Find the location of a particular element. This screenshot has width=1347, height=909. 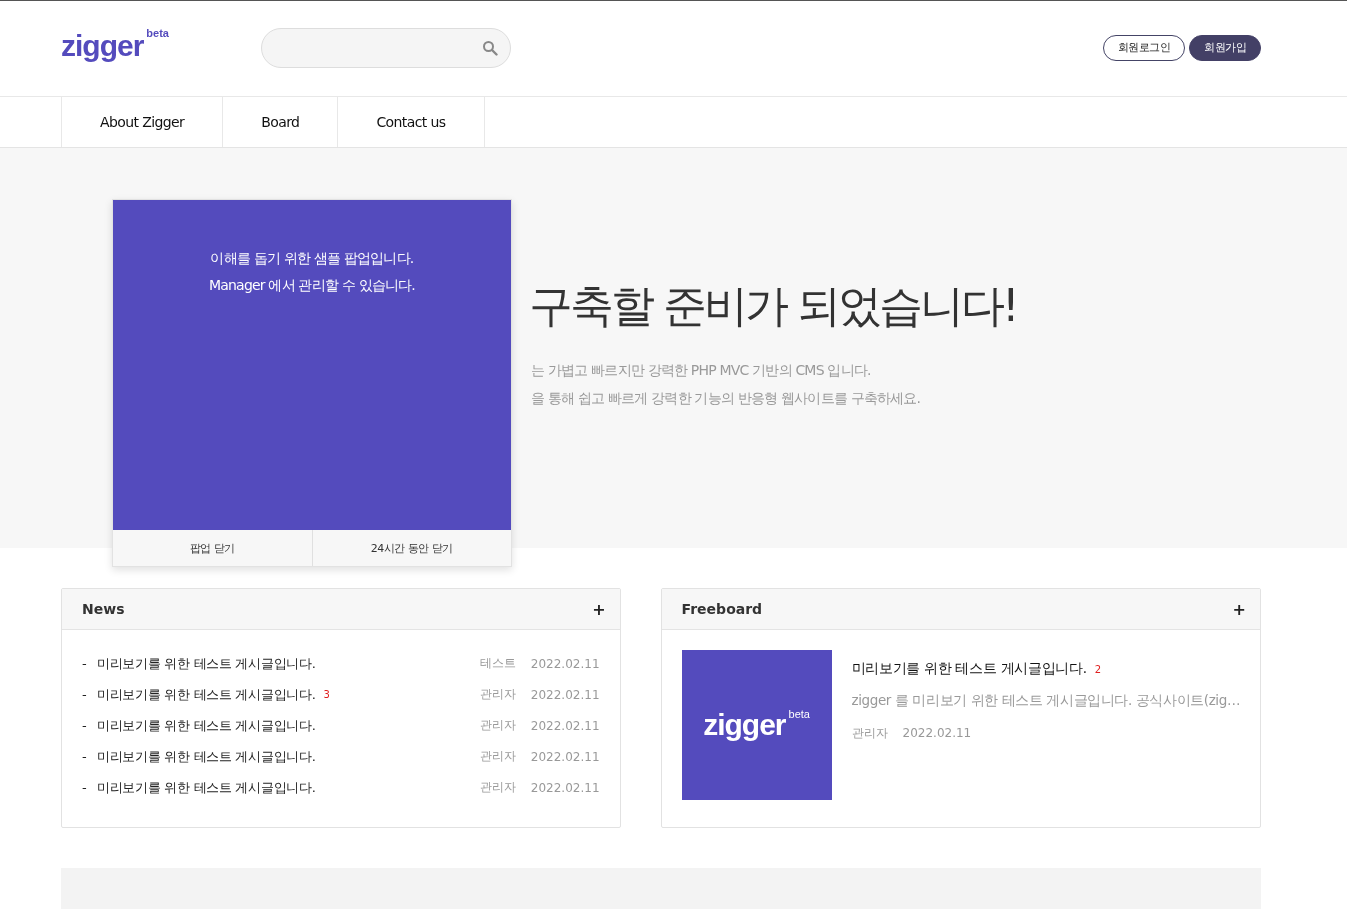

popup-close-button: 팝업 닫기 is located at coordinates (212, 548).